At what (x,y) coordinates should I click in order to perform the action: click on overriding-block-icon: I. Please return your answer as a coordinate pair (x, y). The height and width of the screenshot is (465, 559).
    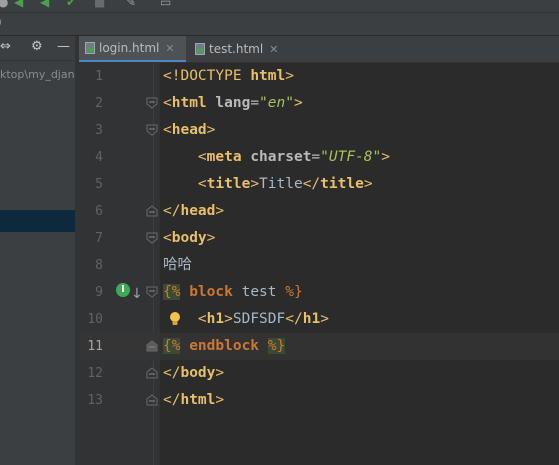
    Looking at the image, I should click on (123, 290).